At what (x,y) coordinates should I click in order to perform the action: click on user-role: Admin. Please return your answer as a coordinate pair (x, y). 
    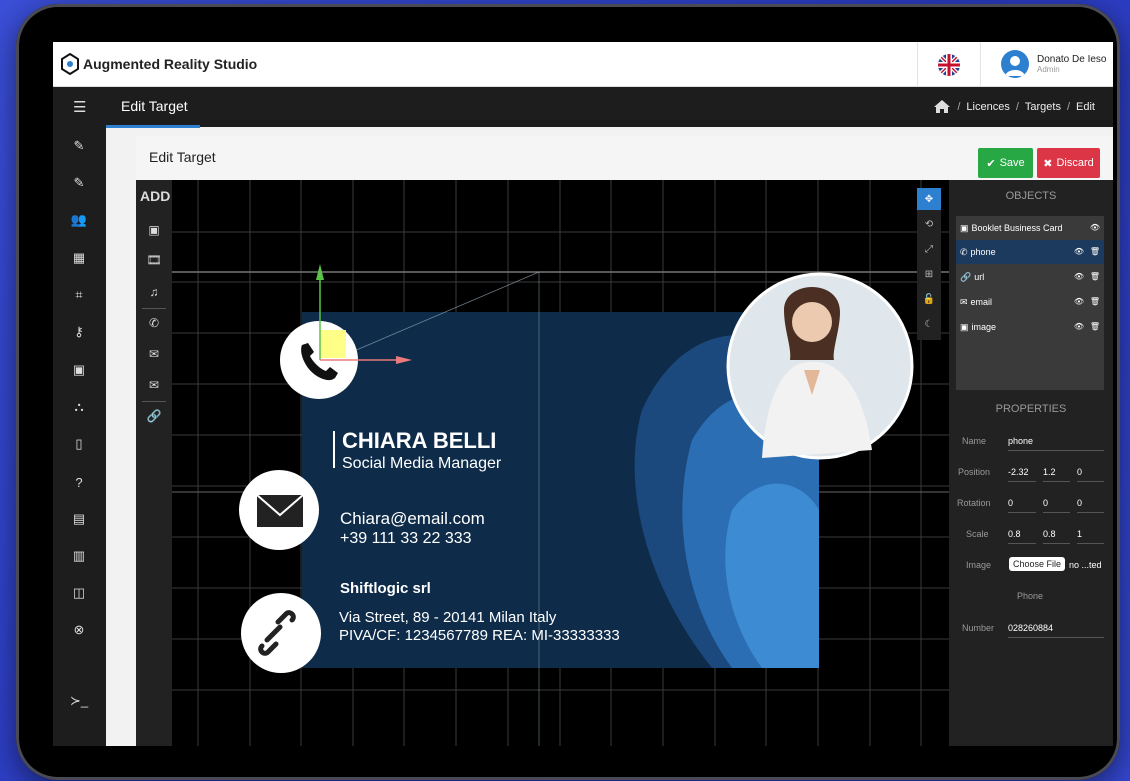
    Looking at the image, I should click on (1048, 69).